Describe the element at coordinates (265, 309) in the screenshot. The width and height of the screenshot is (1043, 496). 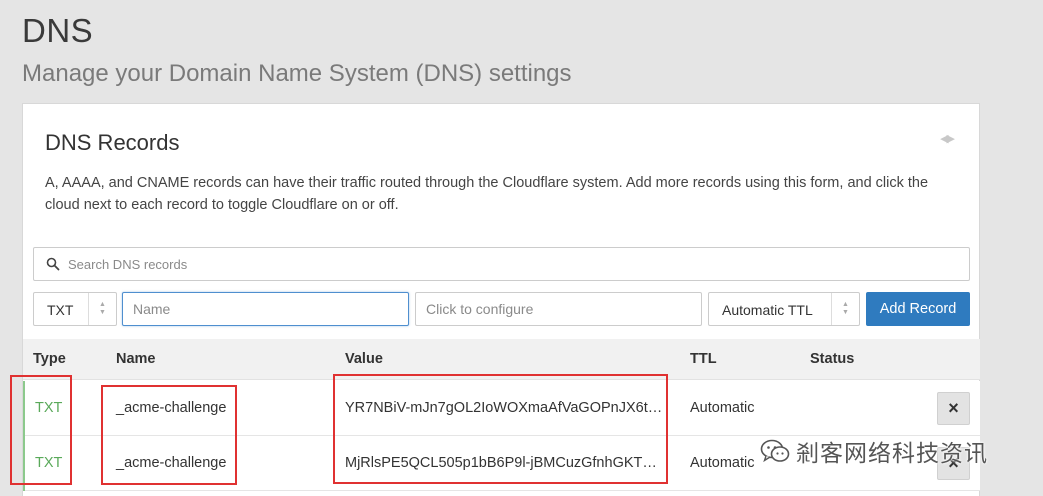
I see `name-input` at that location.